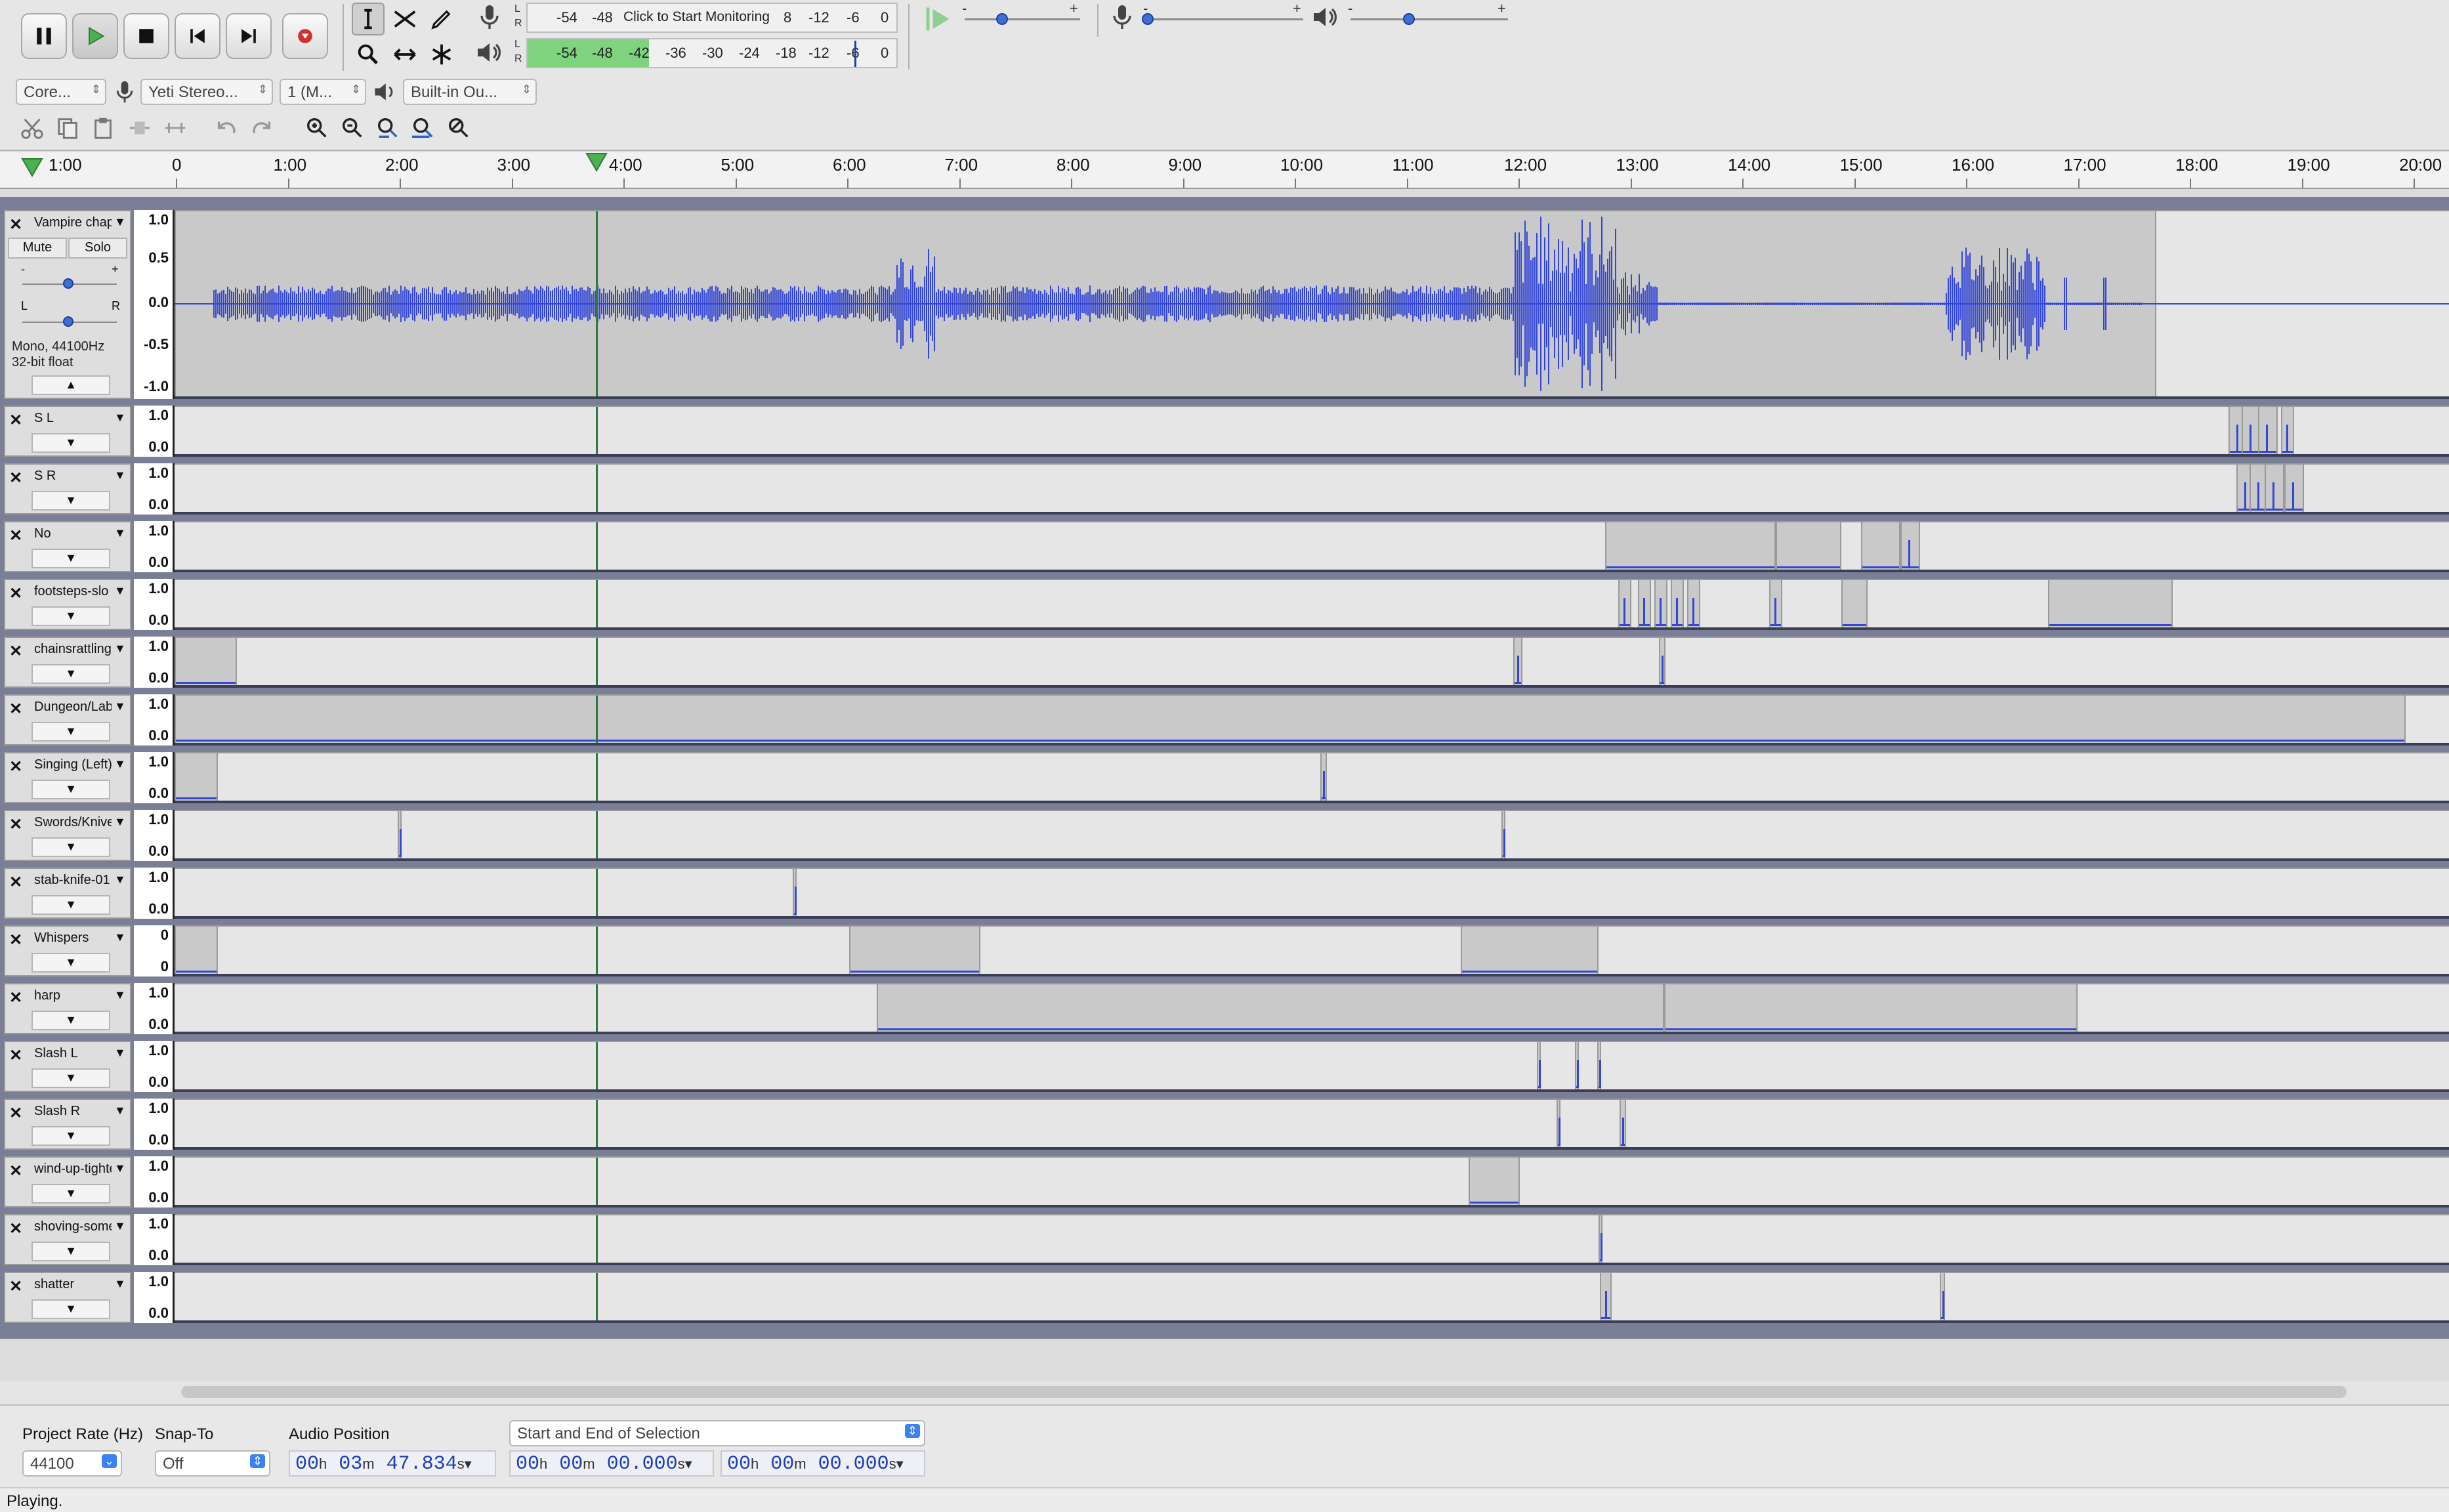 The height and width of the screenshot is (1512, 2449). Describe the element at coordinates (712, 53) in the screenshot. I see `playback-meter: -54 -48 -42 -36 -30 -24 -18 -12 -6 0` at that location.